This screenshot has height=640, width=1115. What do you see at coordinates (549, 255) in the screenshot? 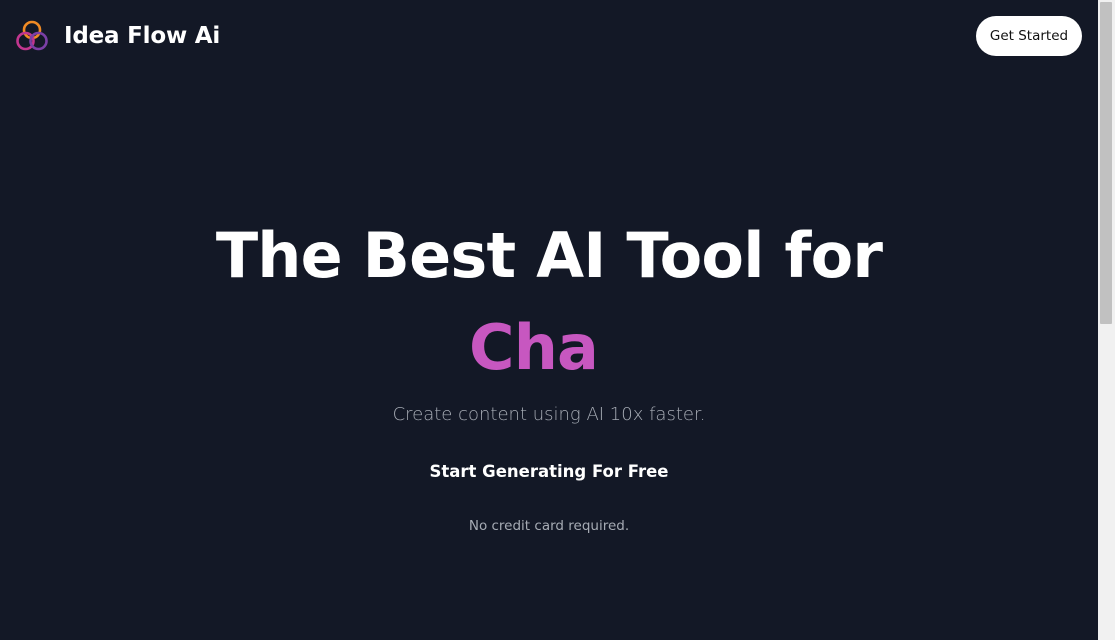
I see `hero-title: The Best AI Tool for` at bounding box center [549, 255].